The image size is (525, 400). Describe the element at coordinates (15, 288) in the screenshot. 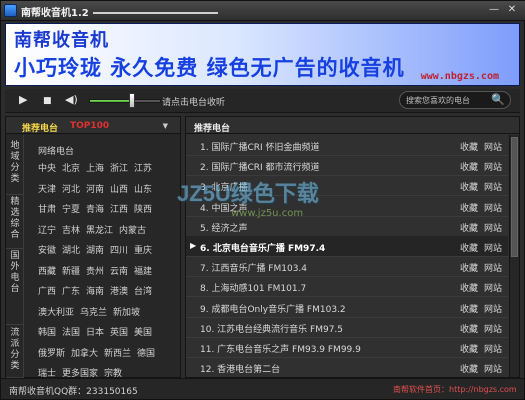

I see `tab-foreign: 国外电台` at that location.